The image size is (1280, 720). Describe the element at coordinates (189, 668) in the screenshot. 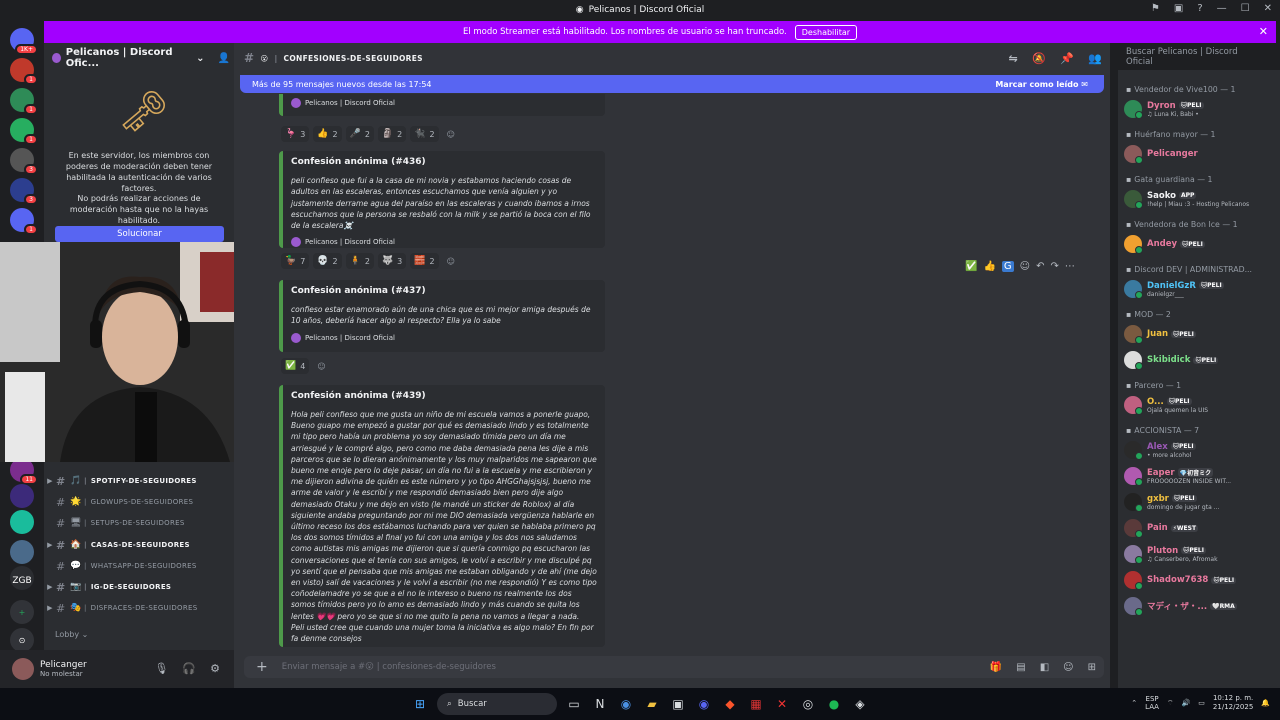

I see `headphones-icon: 🎧` at that location.